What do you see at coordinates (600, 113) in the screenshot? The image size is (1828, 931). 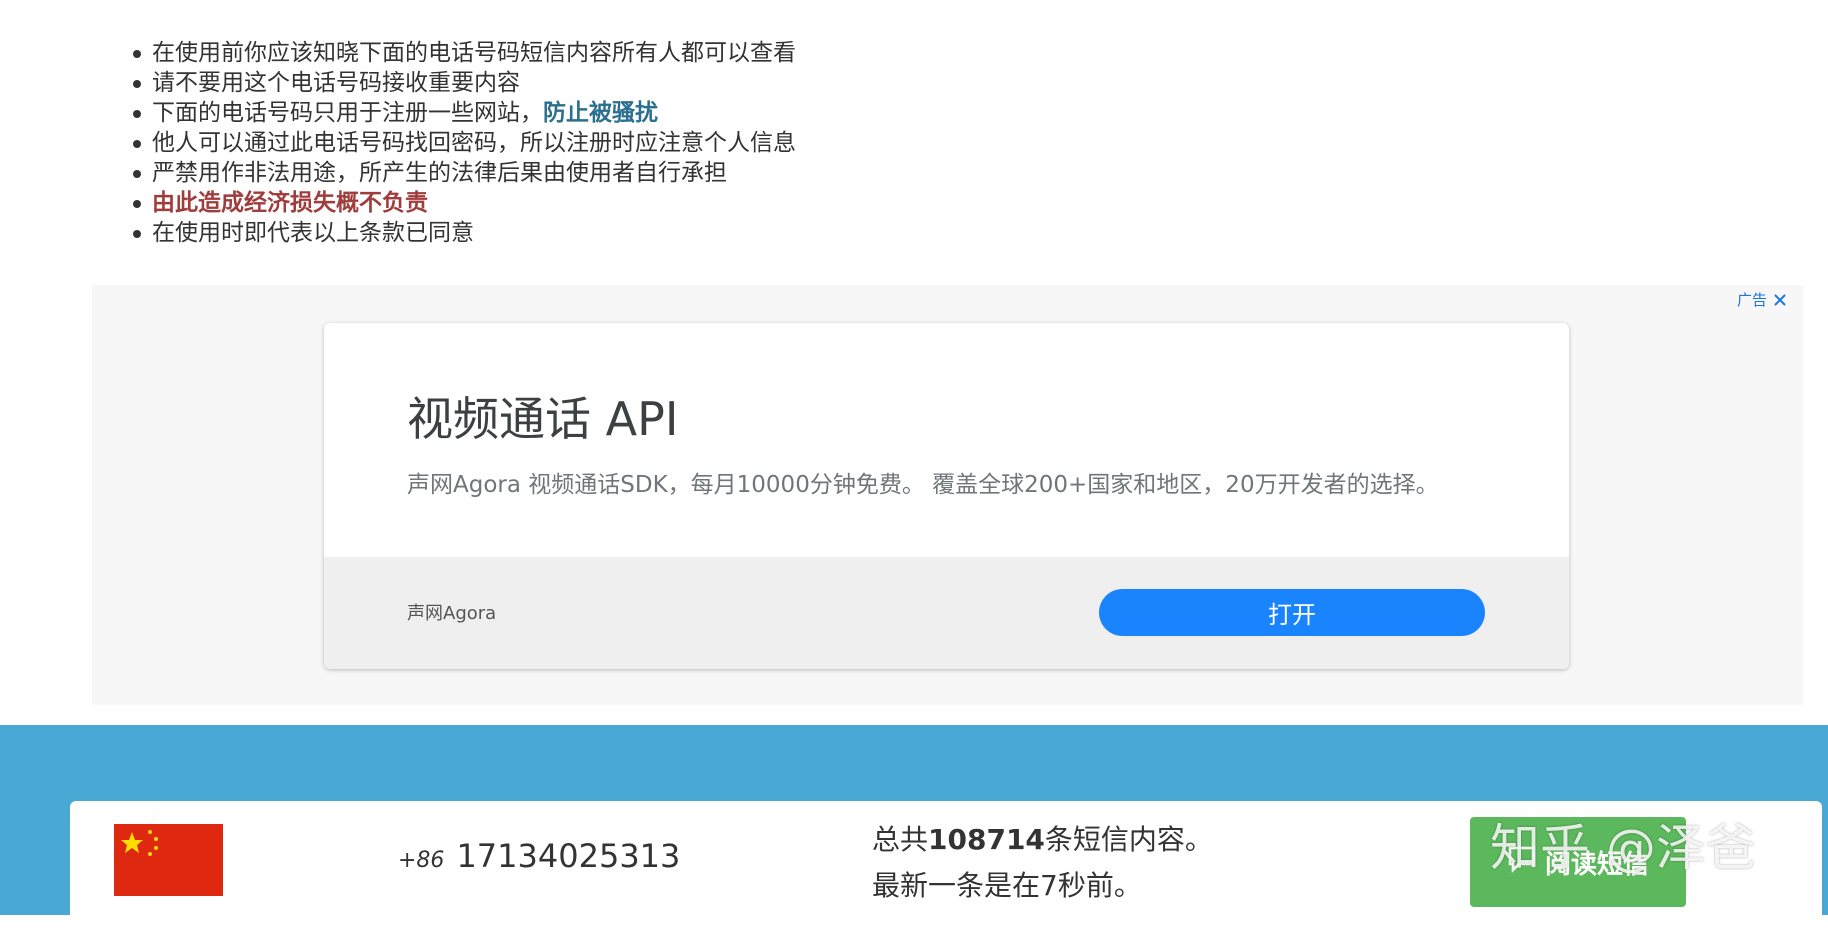 I see `anti-harassment-link: 防止被骚扰` at bounding box center [600, 113].